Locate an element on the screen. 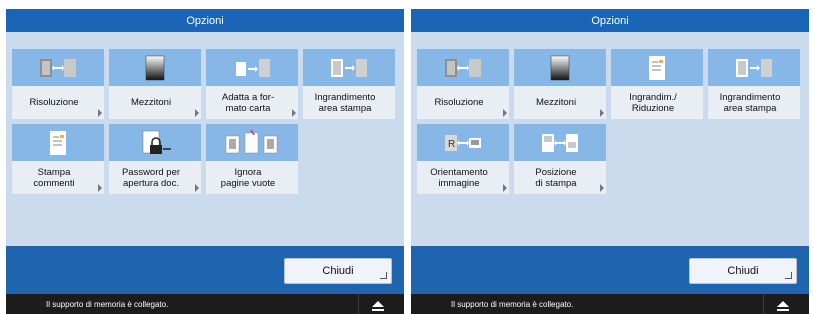 Image resolution: width=814 pixels, height=314 pixels. tile-ingrandim-riduzione: Ingrandim./ Riduzione is located at coordinates (657, 84).